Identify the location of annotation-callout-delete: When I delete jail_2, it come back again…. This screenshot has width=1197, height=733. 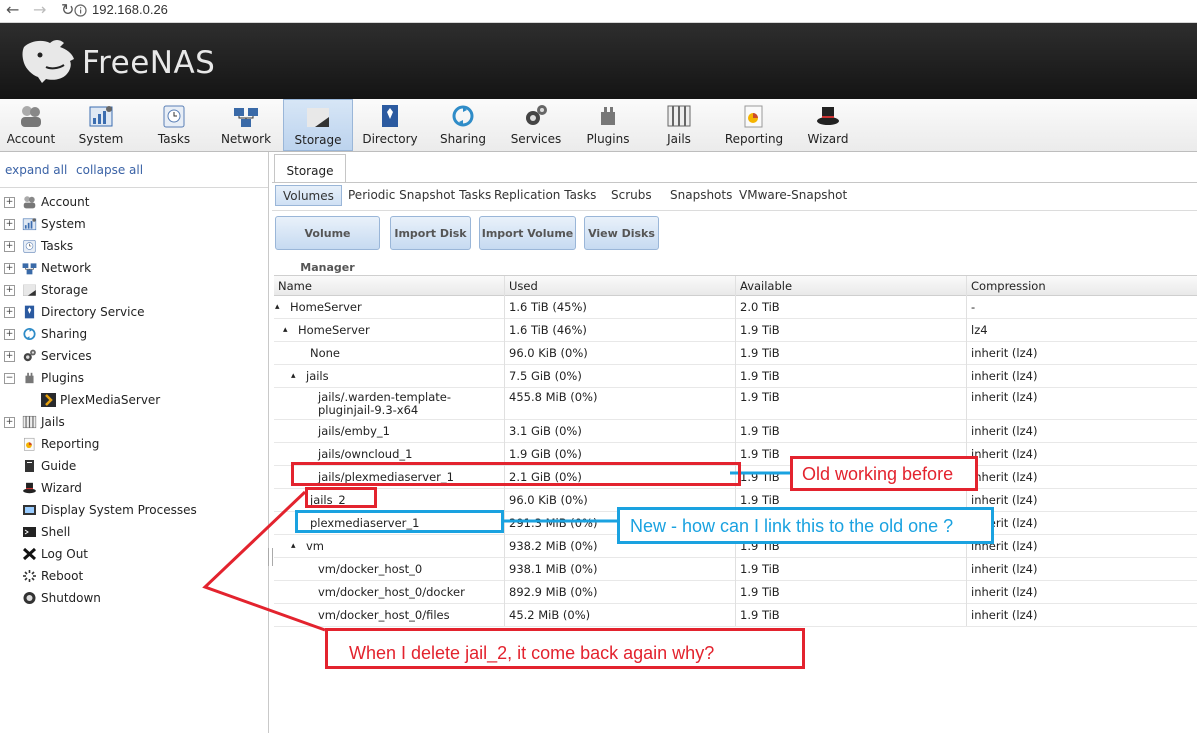
(565, 648).